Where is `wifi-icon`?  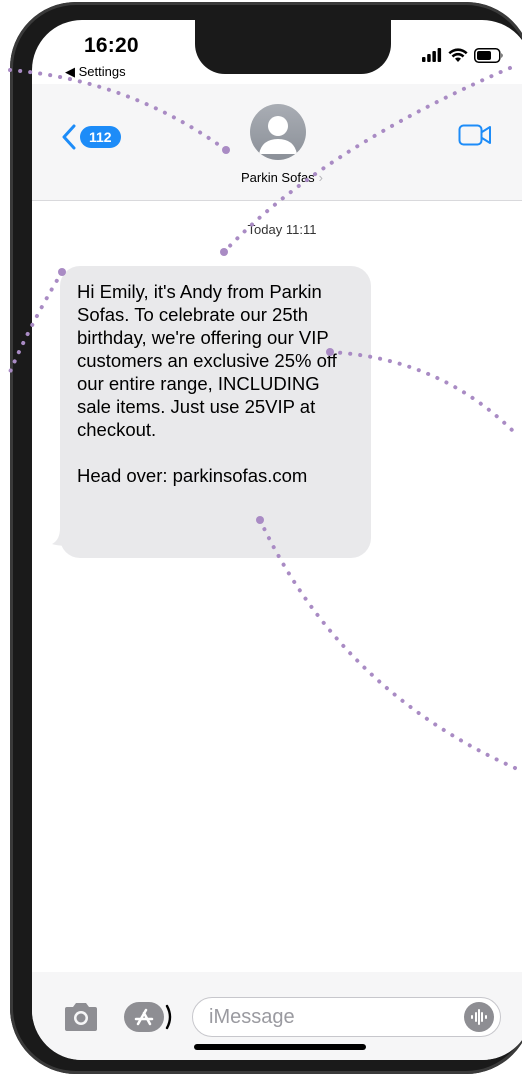 wifi-icon is located at coordinates (458, 54).